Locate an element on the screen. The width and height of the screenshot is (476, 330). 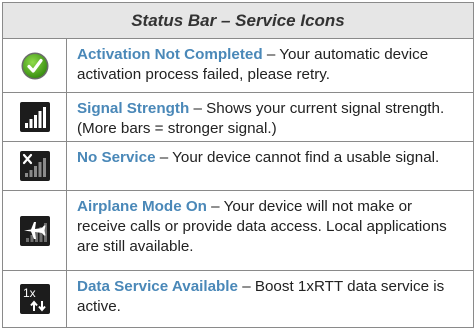
table-title: Status Bar – Service Icons is located at coordinates (238, 20).